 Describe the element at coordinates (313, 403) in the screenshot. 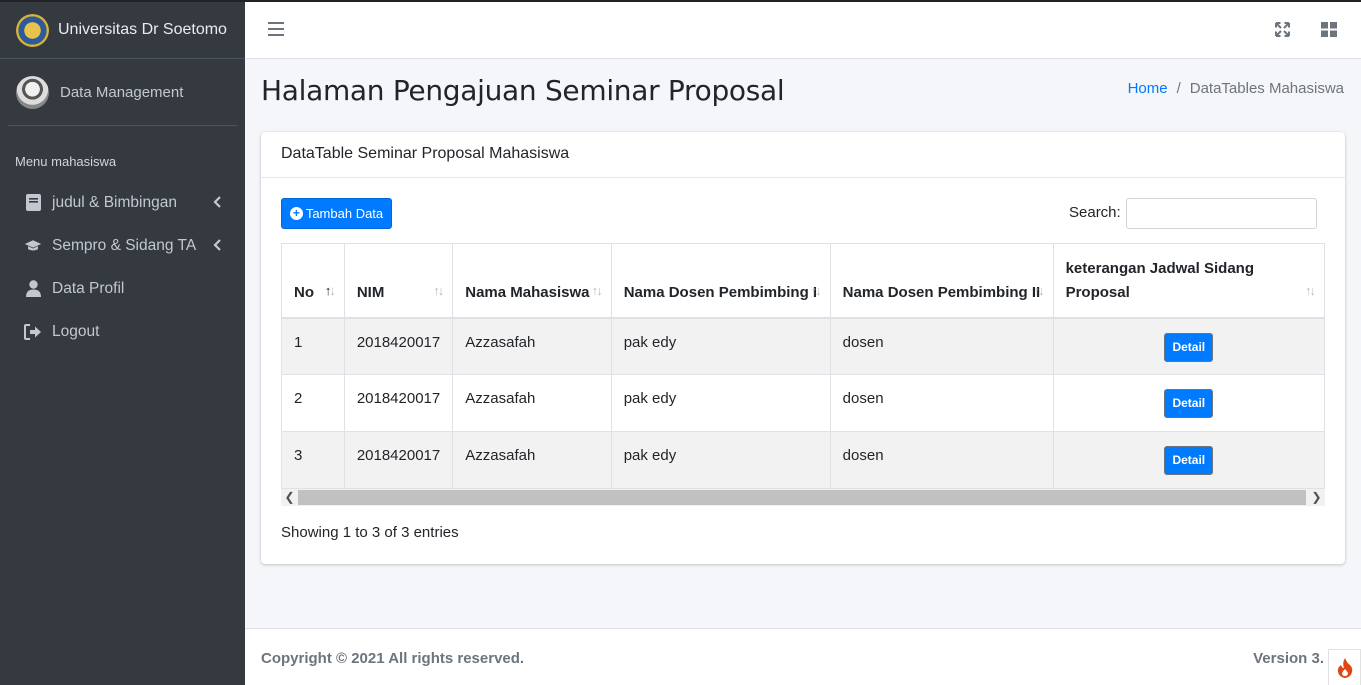

I see `cell-no: 2` at that location.